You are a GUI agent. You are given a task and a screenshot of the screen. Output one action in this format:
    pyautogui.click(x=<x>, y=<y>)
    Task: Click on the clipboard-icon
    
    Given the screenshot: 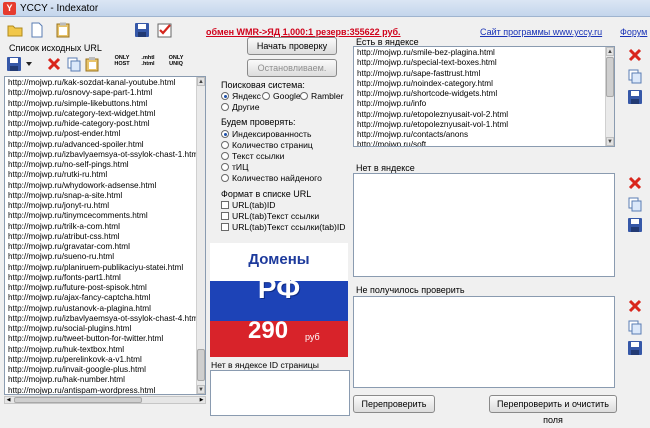 What is the action you would take?
    pyautogui.click(x=62, y=29)
    